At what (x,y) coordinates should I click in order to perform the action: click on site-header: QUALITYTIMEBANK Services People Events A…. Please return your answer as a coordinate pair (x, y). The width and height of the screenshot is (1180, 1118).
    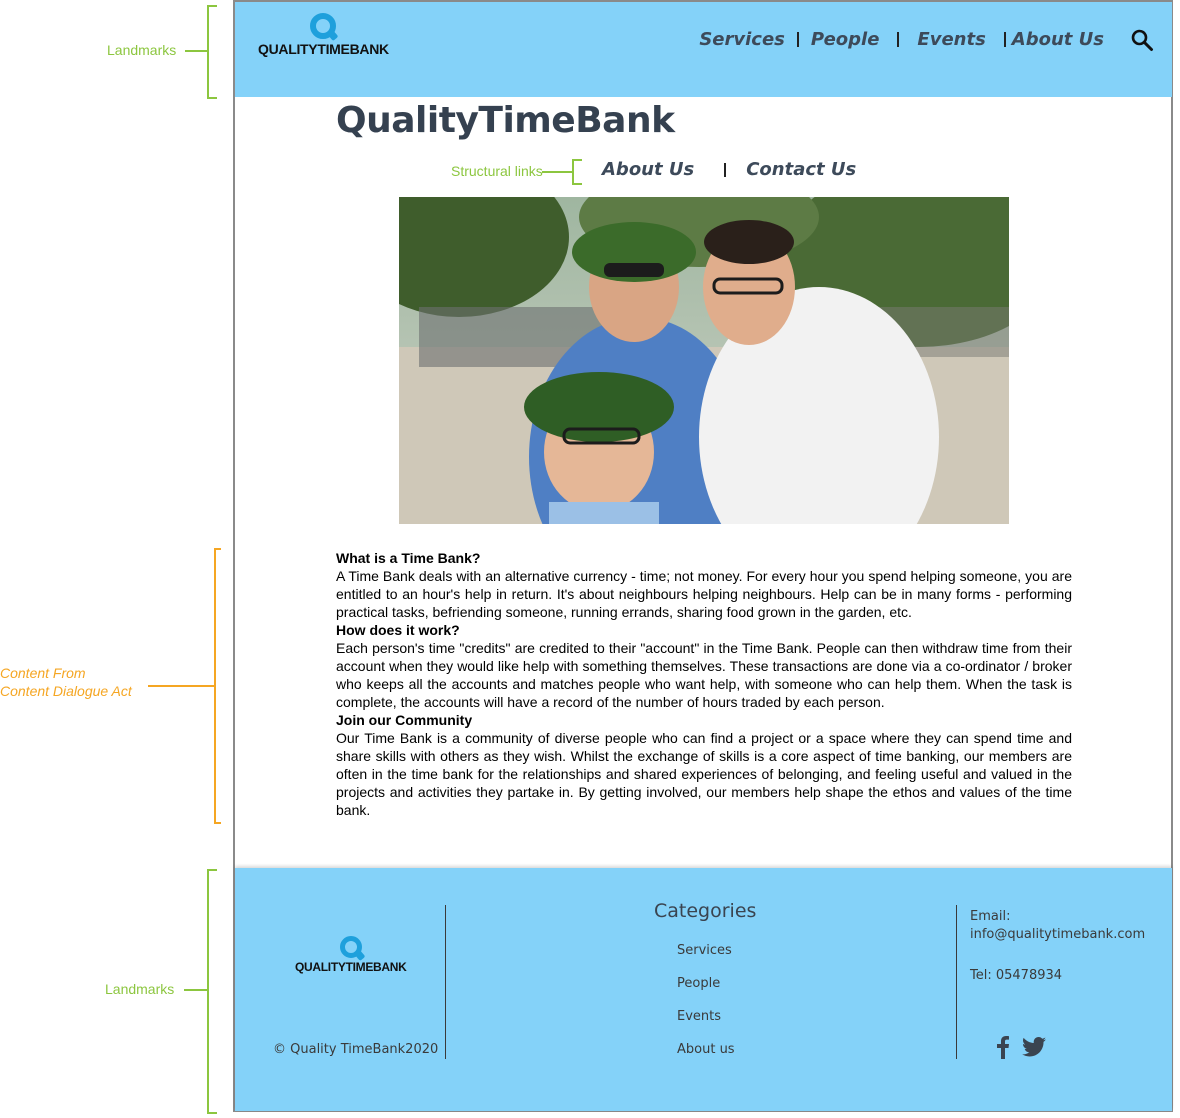
    Looking at the image, I should click on (703, 49).